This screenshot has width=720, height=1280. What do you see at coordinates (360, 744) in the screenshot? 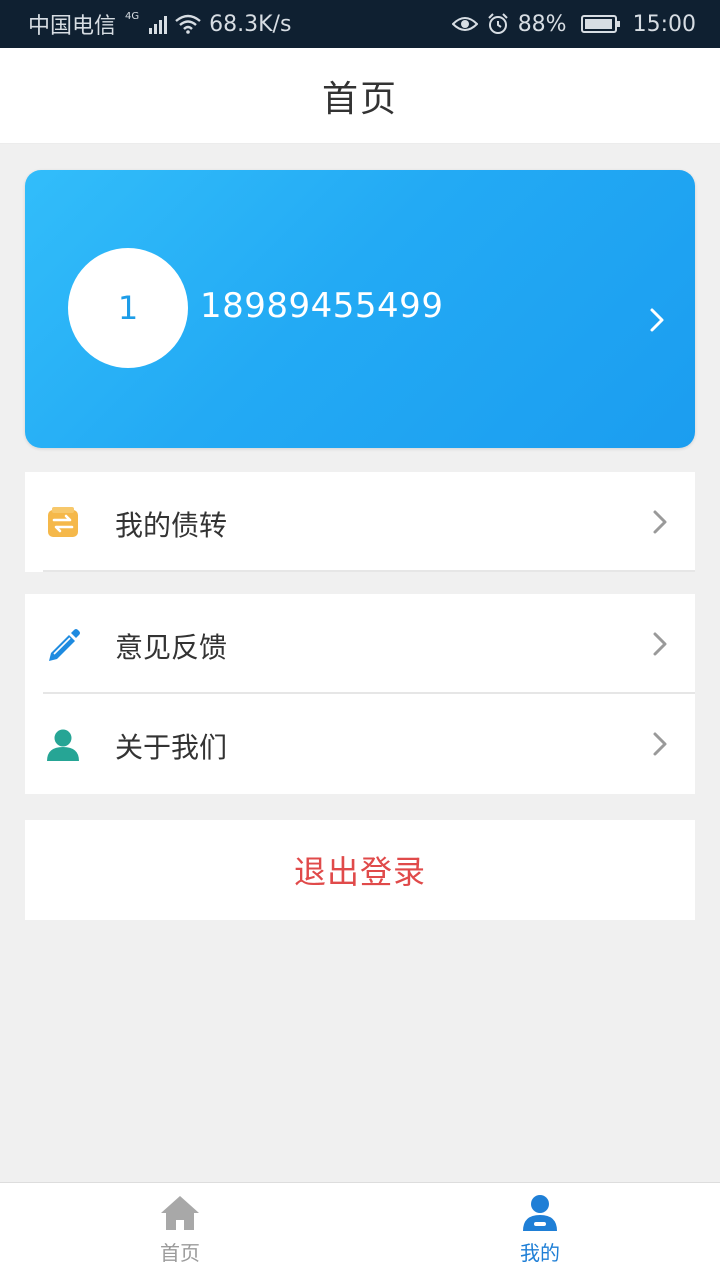
I see `menu-item-about-us: 关于我们` at bounding box center [360, 744].